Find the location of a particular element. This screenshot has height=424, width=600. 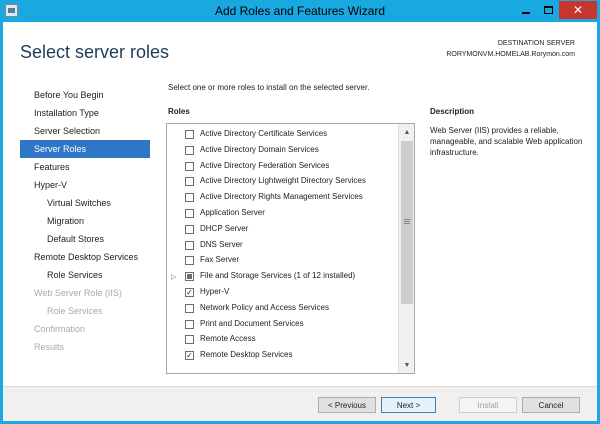

role-row: Fax Server is located at coordinates (282, 261).